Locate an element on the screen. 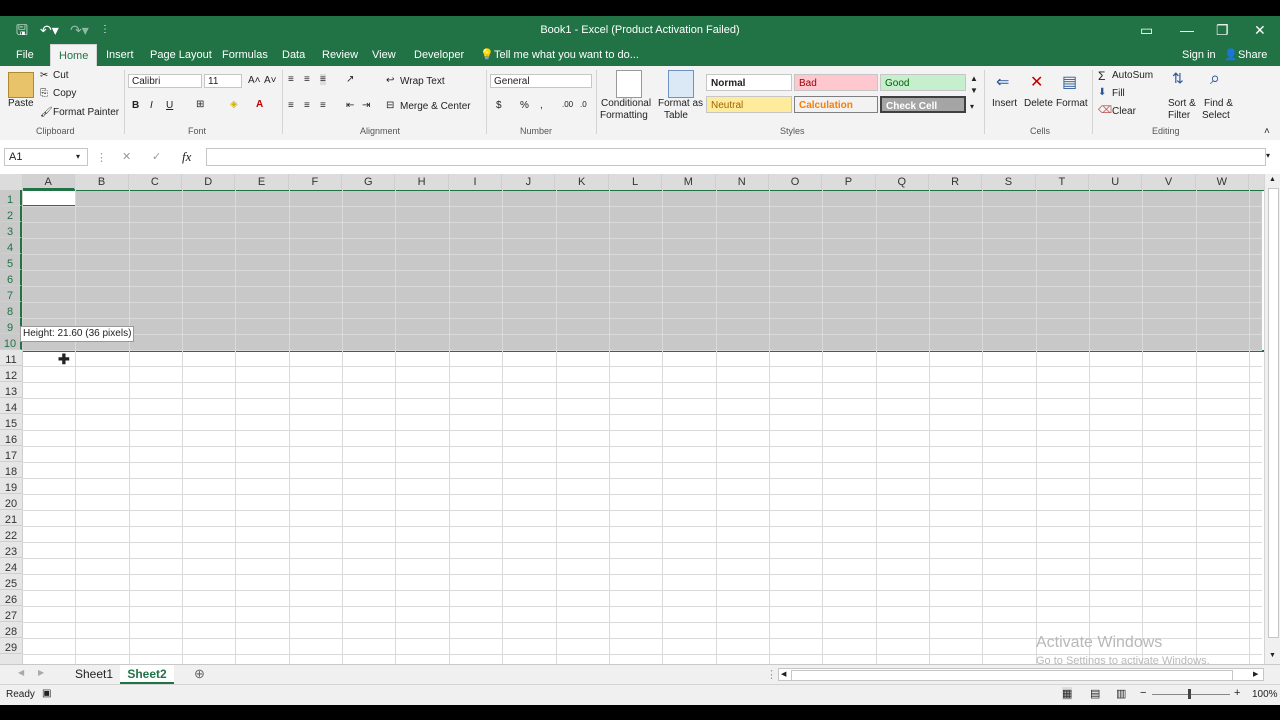 This screenshot has width=1280, height=720. restore-icon: ❐ is located at coordinates (1222, 30).